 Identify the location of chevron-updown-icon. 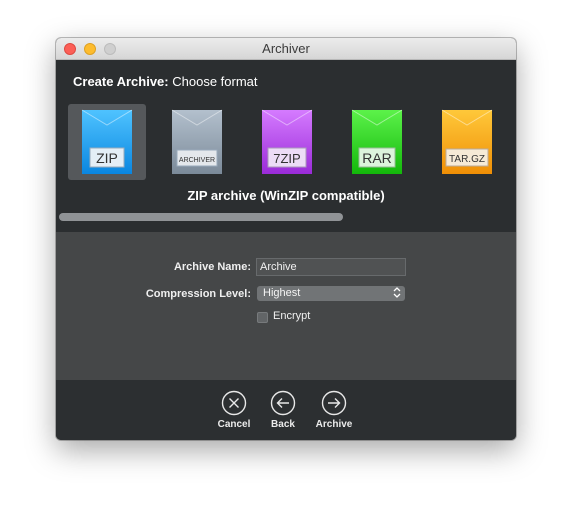
(397, 292).